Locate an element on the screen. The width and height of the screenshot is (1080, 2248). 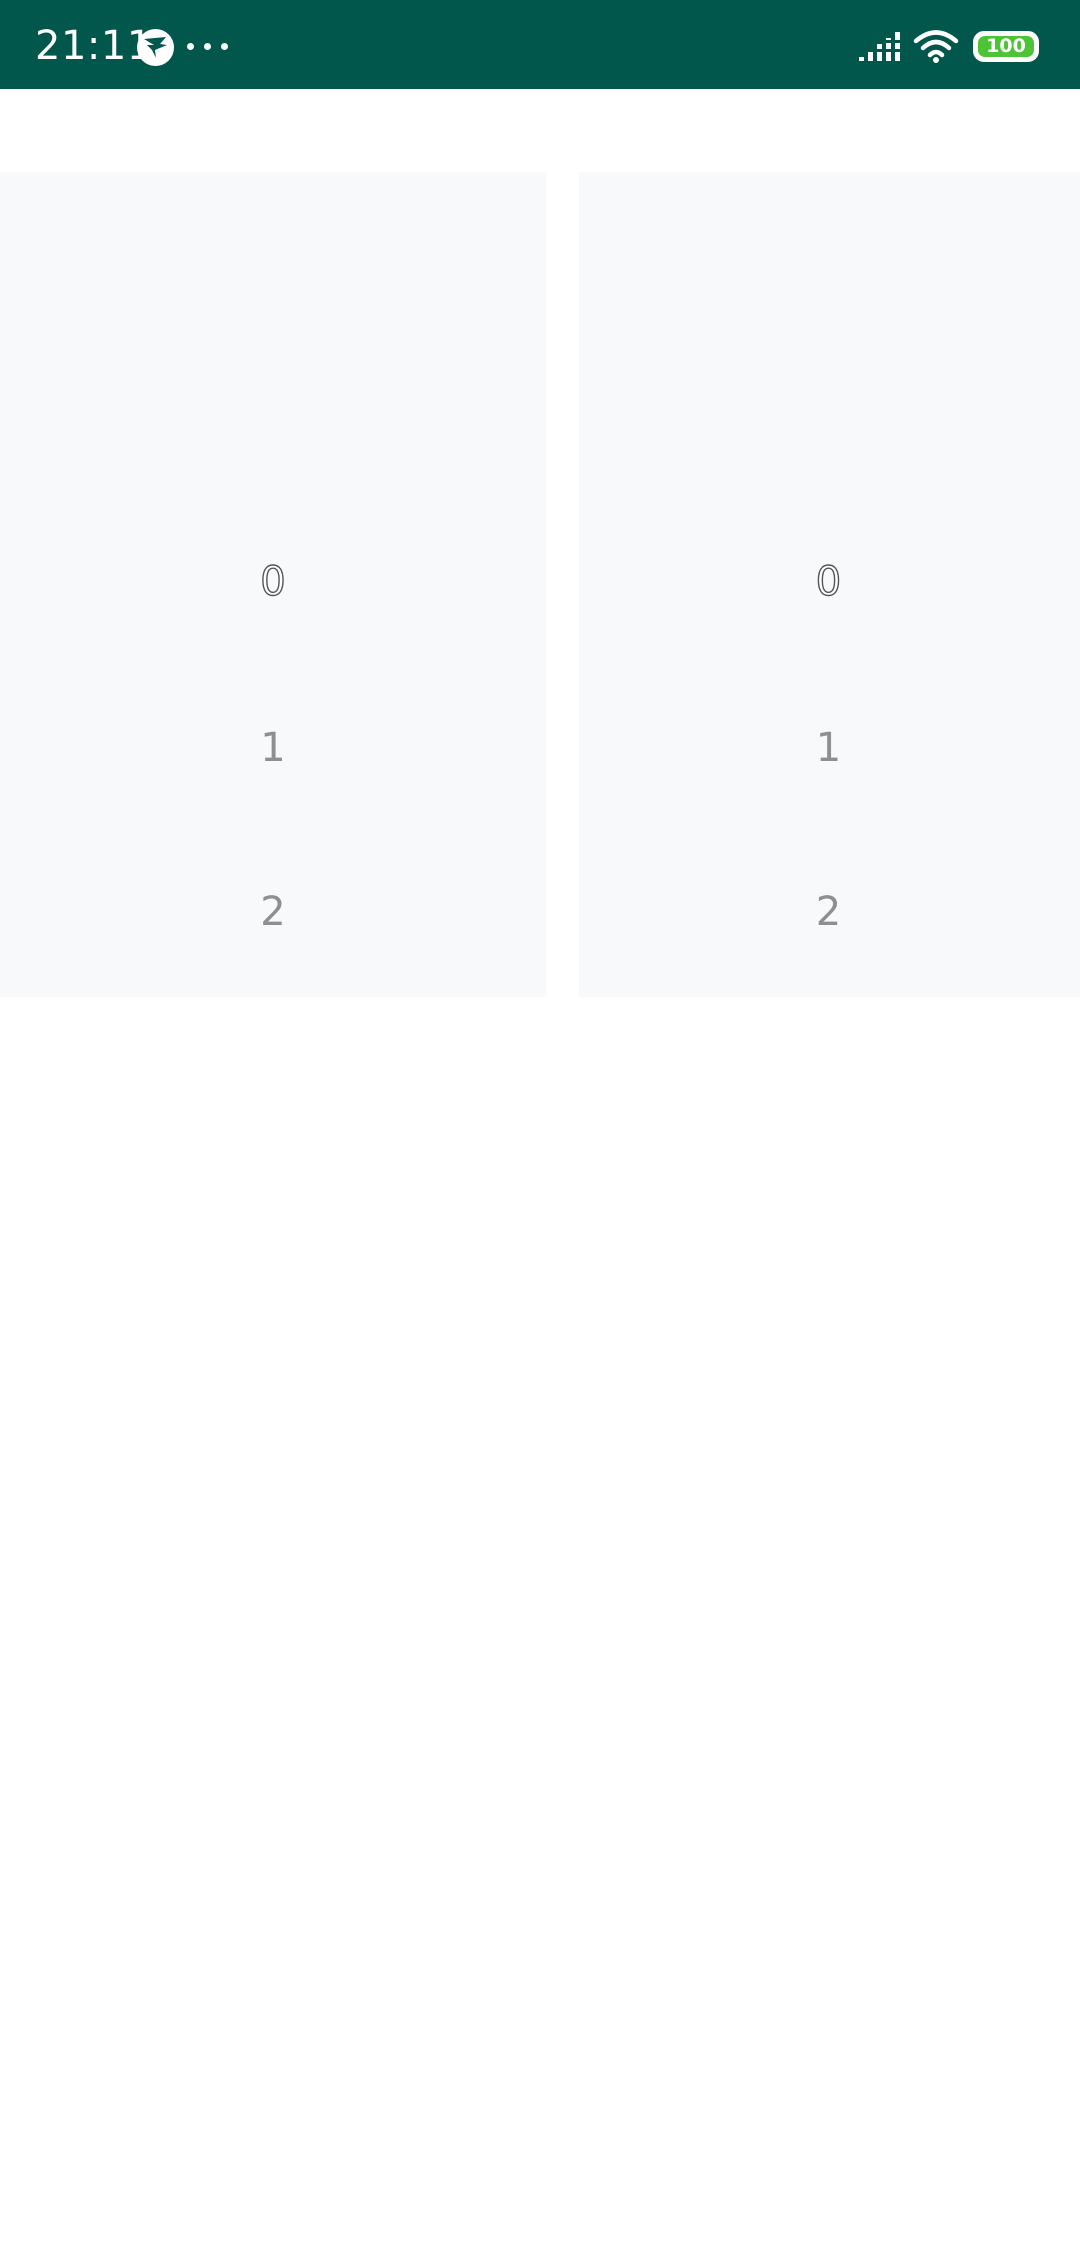
status-time: 21:11 is located at coordinates (94, 46).